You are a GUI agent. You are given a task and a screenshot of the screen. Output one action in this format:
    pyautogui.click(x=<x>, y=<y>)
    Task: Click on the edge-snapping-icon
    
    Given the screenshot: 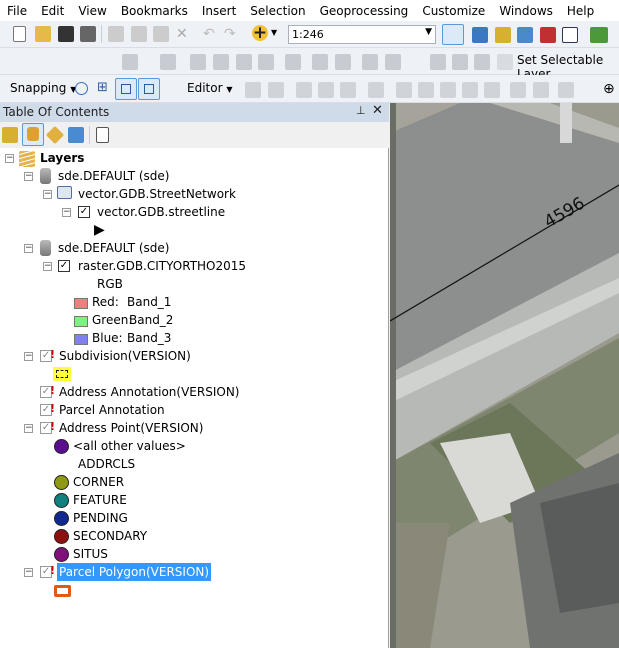 What is the action you would take?
    pyautogui.click(x=149, y=89)
    